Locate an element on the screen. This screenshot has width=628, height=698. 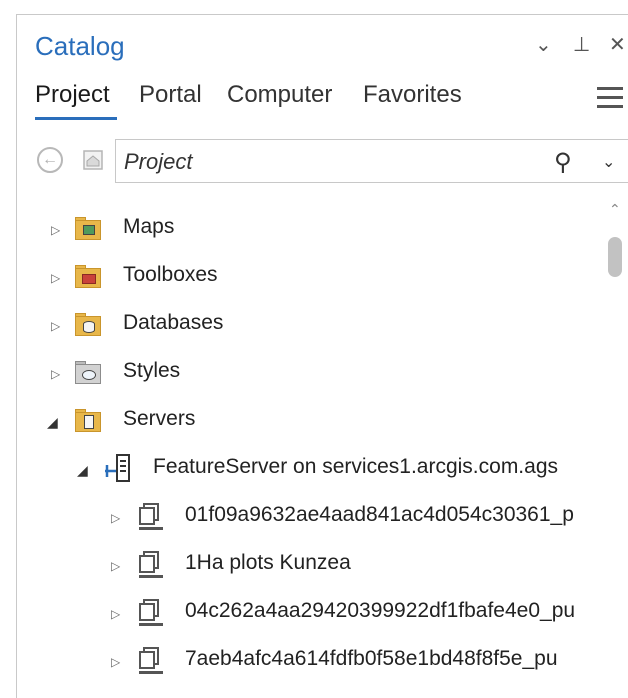
tab-computer: Computer is located at coordinates (279, 95).